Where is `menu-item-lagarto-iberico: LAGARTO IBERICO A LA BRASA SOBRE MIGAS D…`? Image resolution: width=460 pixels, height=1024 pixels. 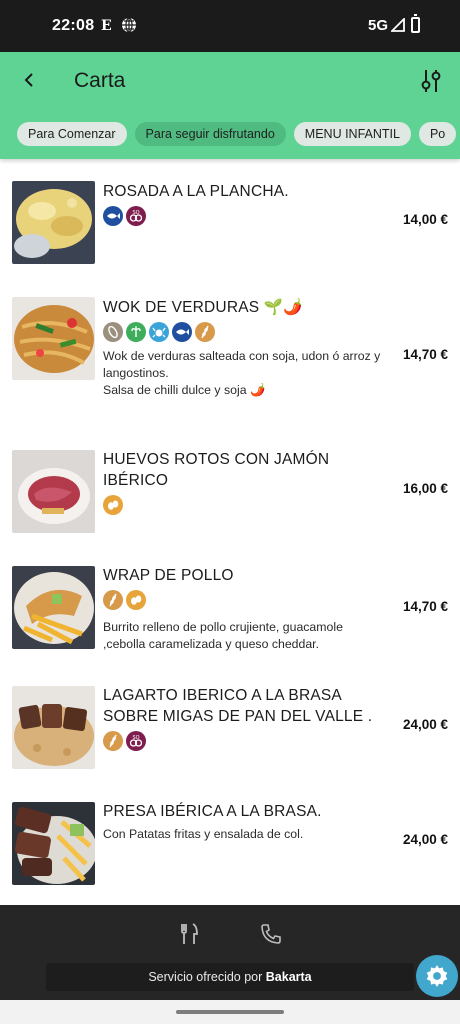
menu-item-lagarto-iberico: LAGARTO IBERICO A LA BRASA SOBRE MIGAS D… is located at coordinates (230, 730).